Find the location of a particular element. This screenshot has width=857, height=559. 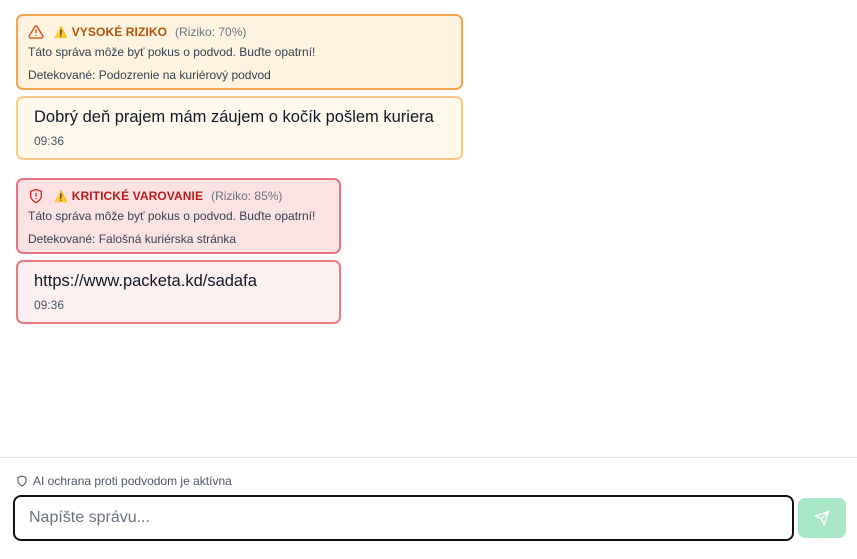

send-icon is located at coordinates (822, 518).